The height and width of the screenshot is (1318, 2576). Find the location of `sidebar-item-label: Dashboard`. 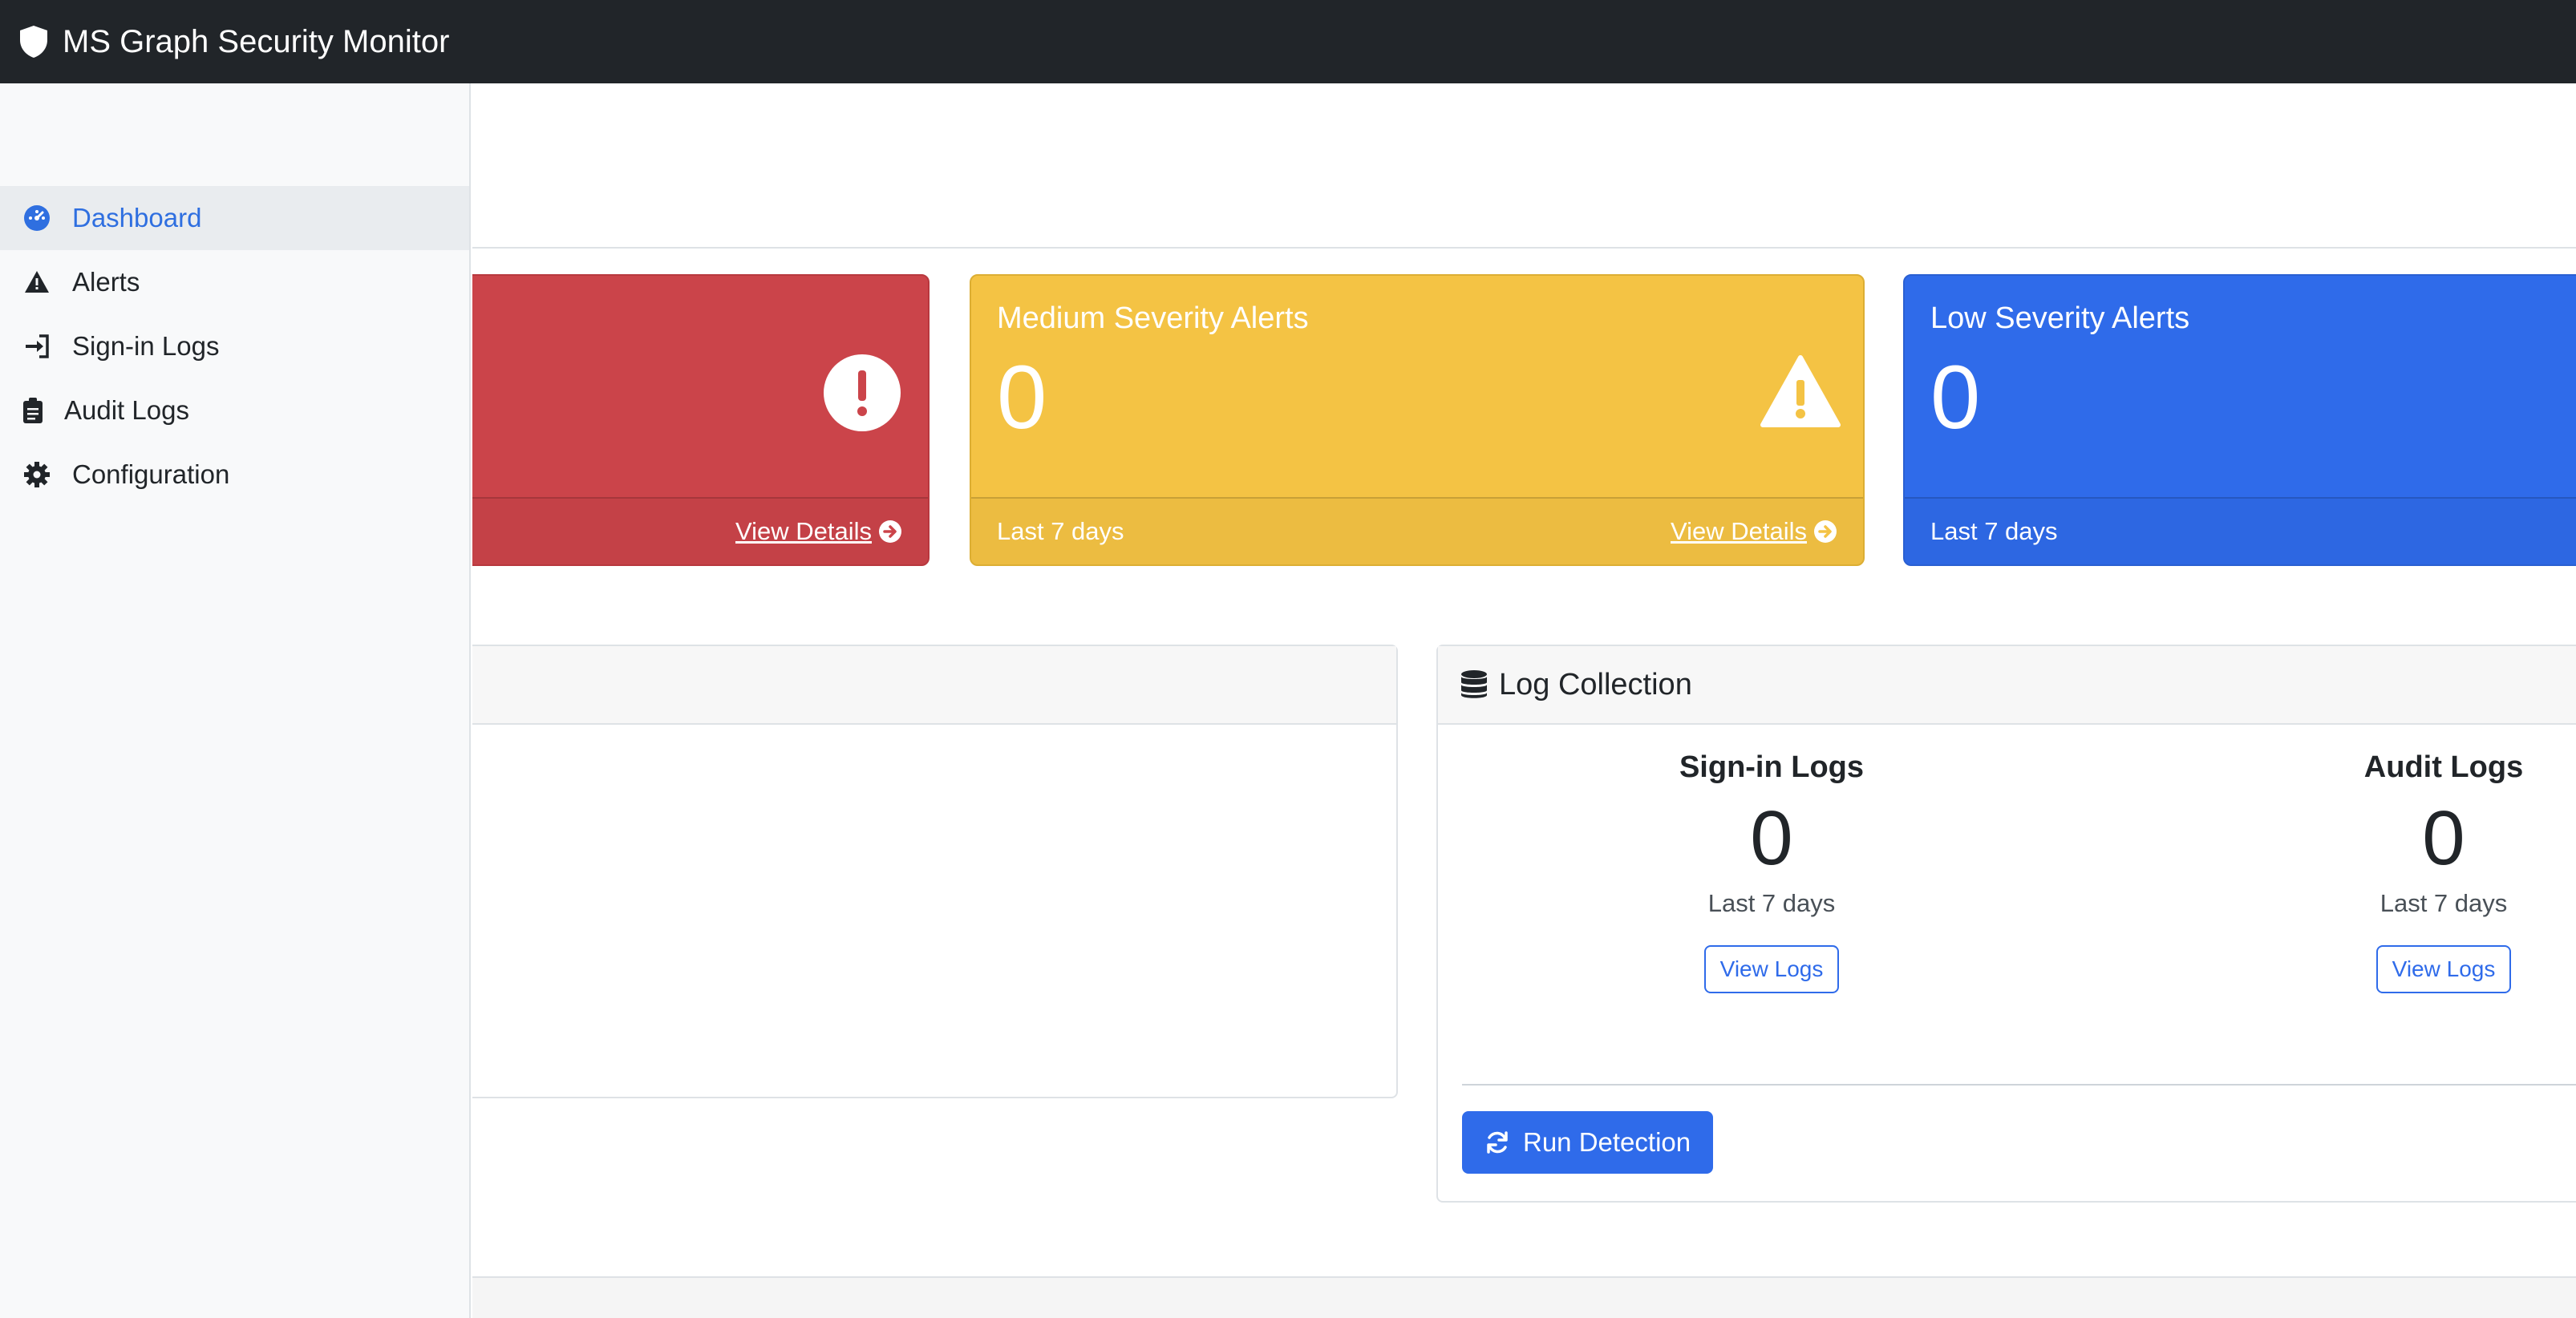

sidebar-item-label: Dashboard is located at coordinates (137, 217).